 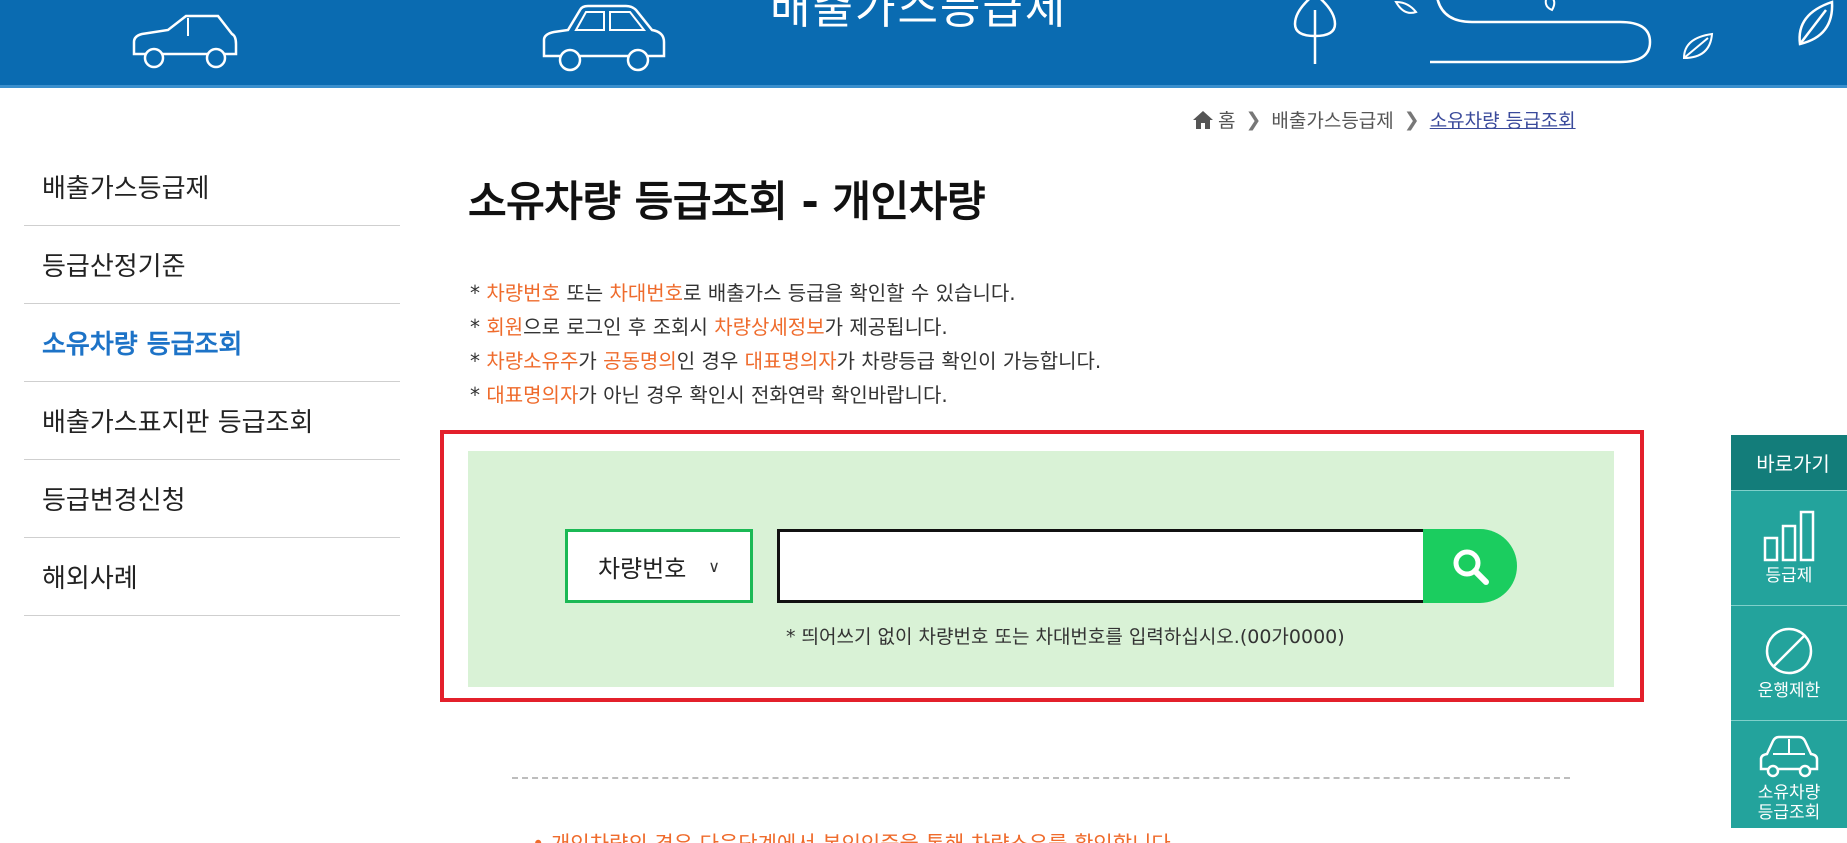 I want to click on quick-menu: 바로가기 등급제 운행제한 소유차량 등급조회, so click(x=1789, y=639).